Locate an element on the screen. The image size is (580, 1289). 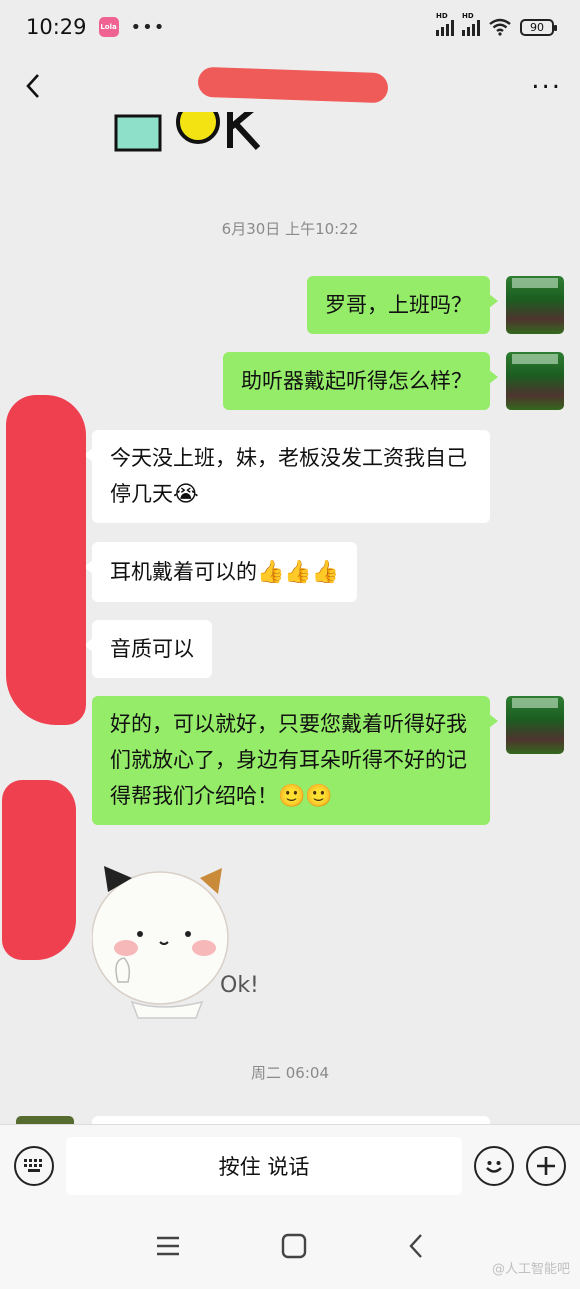
menu-icon is located at coordinates (168, 1248).